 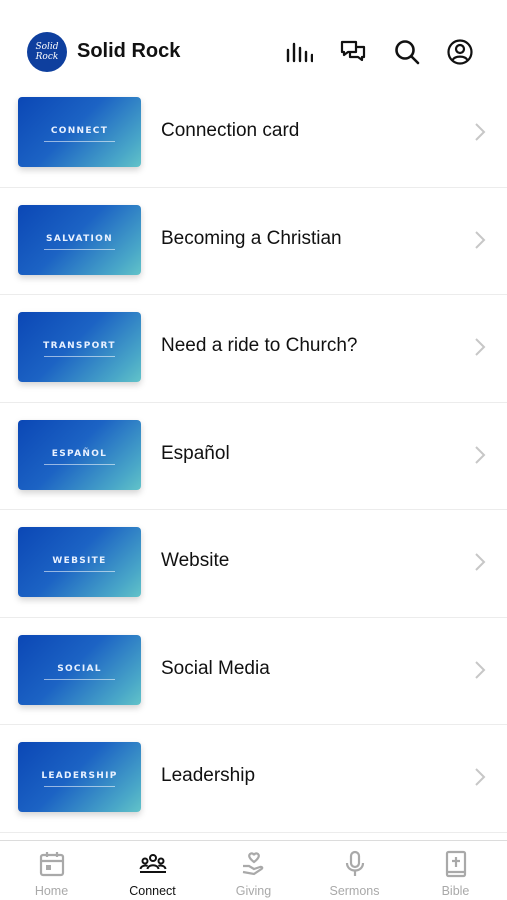 I want to click on tab-bible: Bible, so click(x=455, y=870).